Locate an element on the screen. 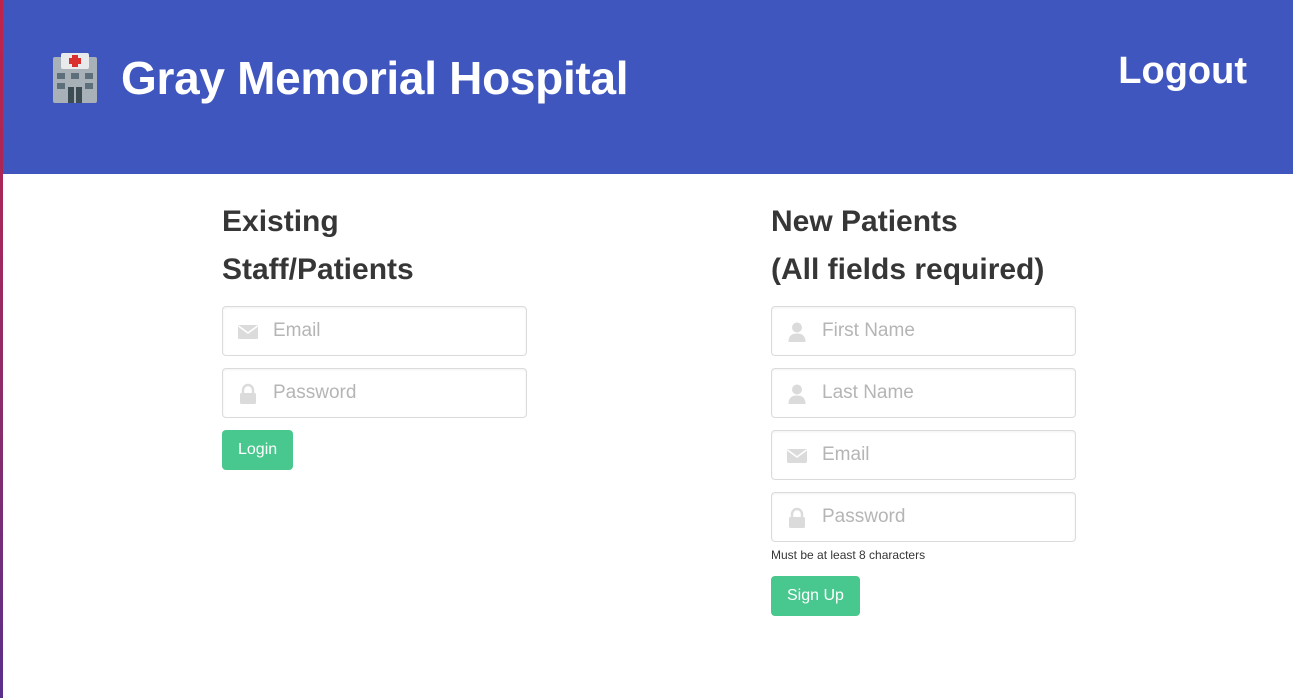 This screenshot has height=698, width=1293. logout-link: Logout is located at coordinates (1182, 71).